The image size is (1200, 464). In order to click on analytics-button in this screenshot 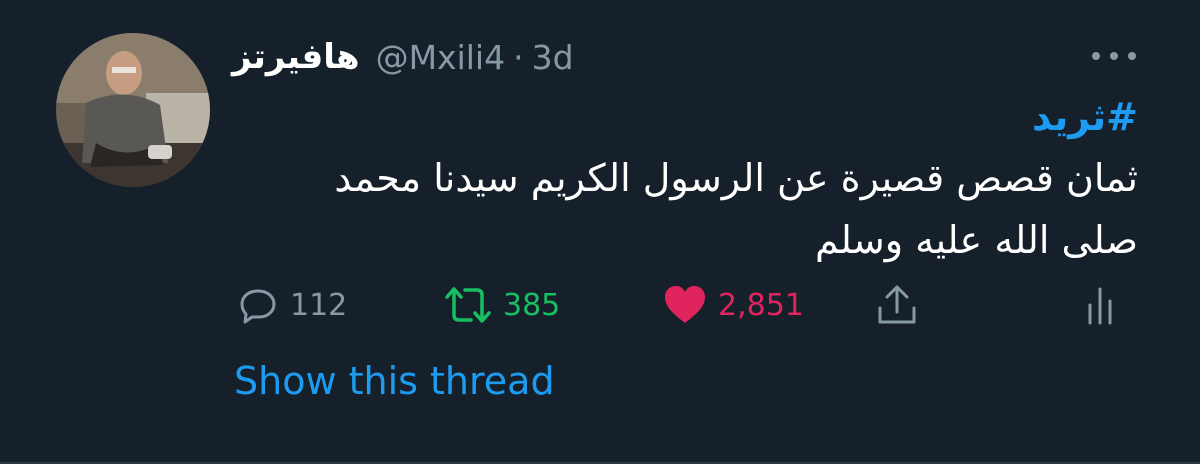, I will do `click(1100, 305)`.